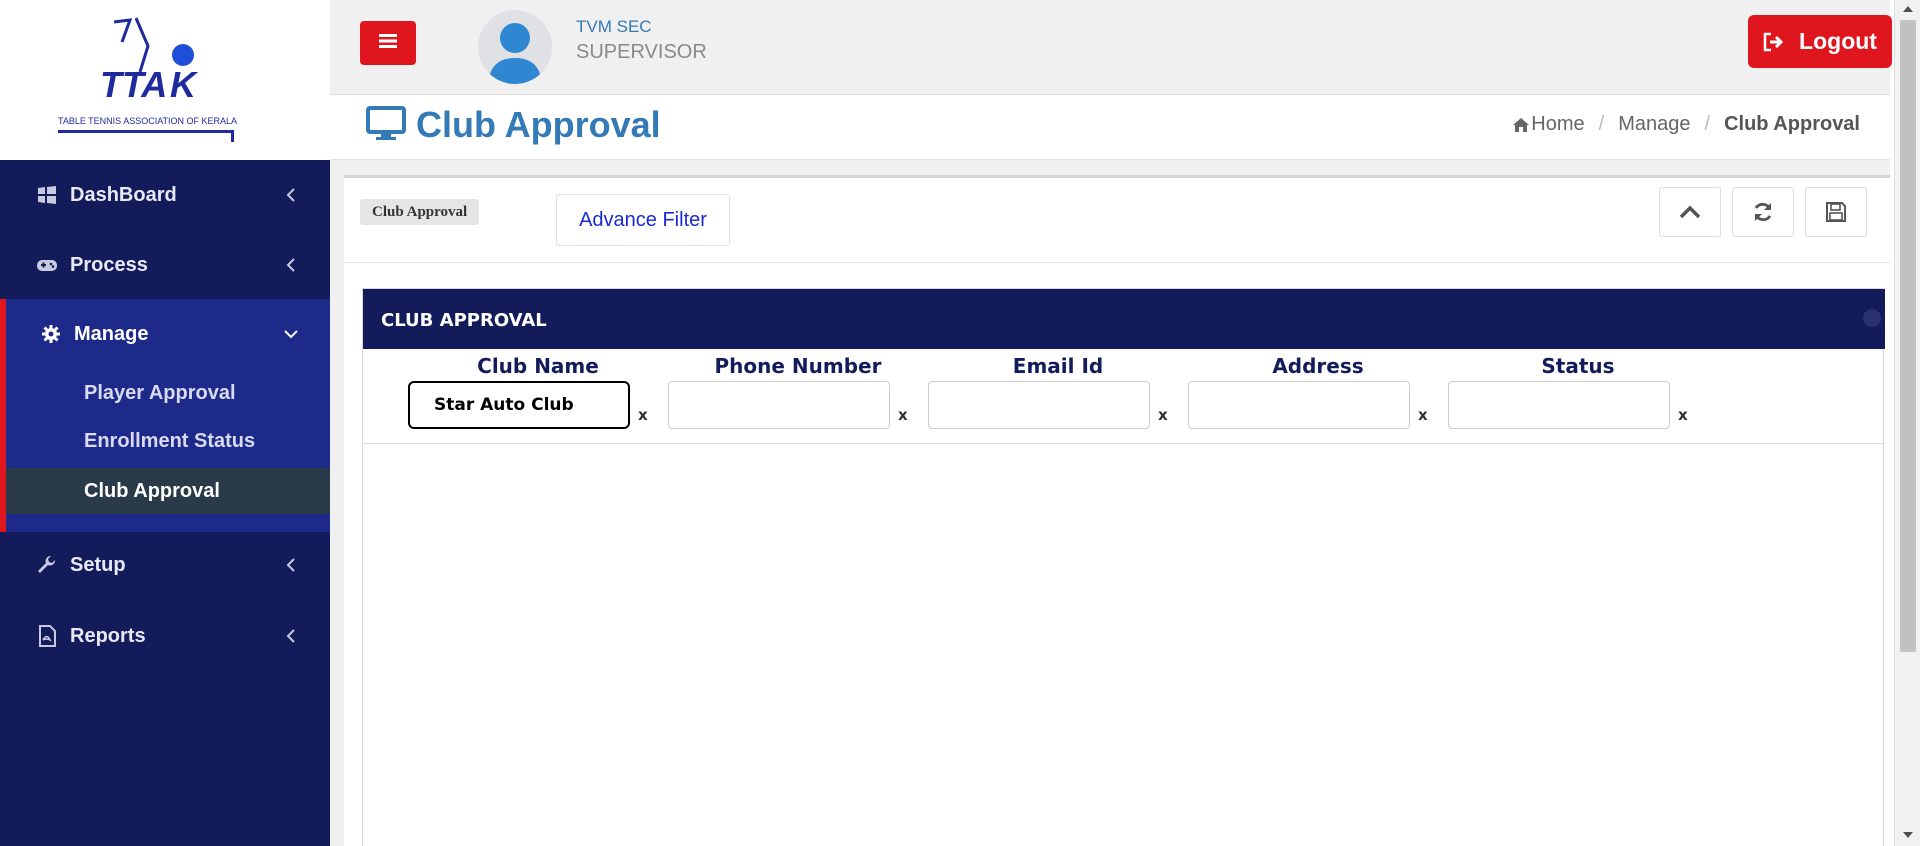  Describe the element at coordinates (1774, 42) in the screenshot. I see `sign-out-icon` at that location.